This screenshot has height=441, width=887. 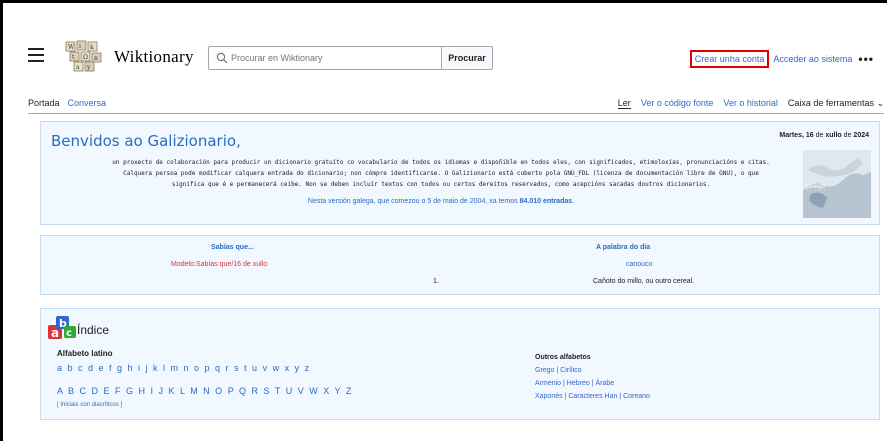 What do you see at coordinates (837, 184) in the screenshot?
I see `galicia-map-icon: galego` at bounding box center [837, 184].